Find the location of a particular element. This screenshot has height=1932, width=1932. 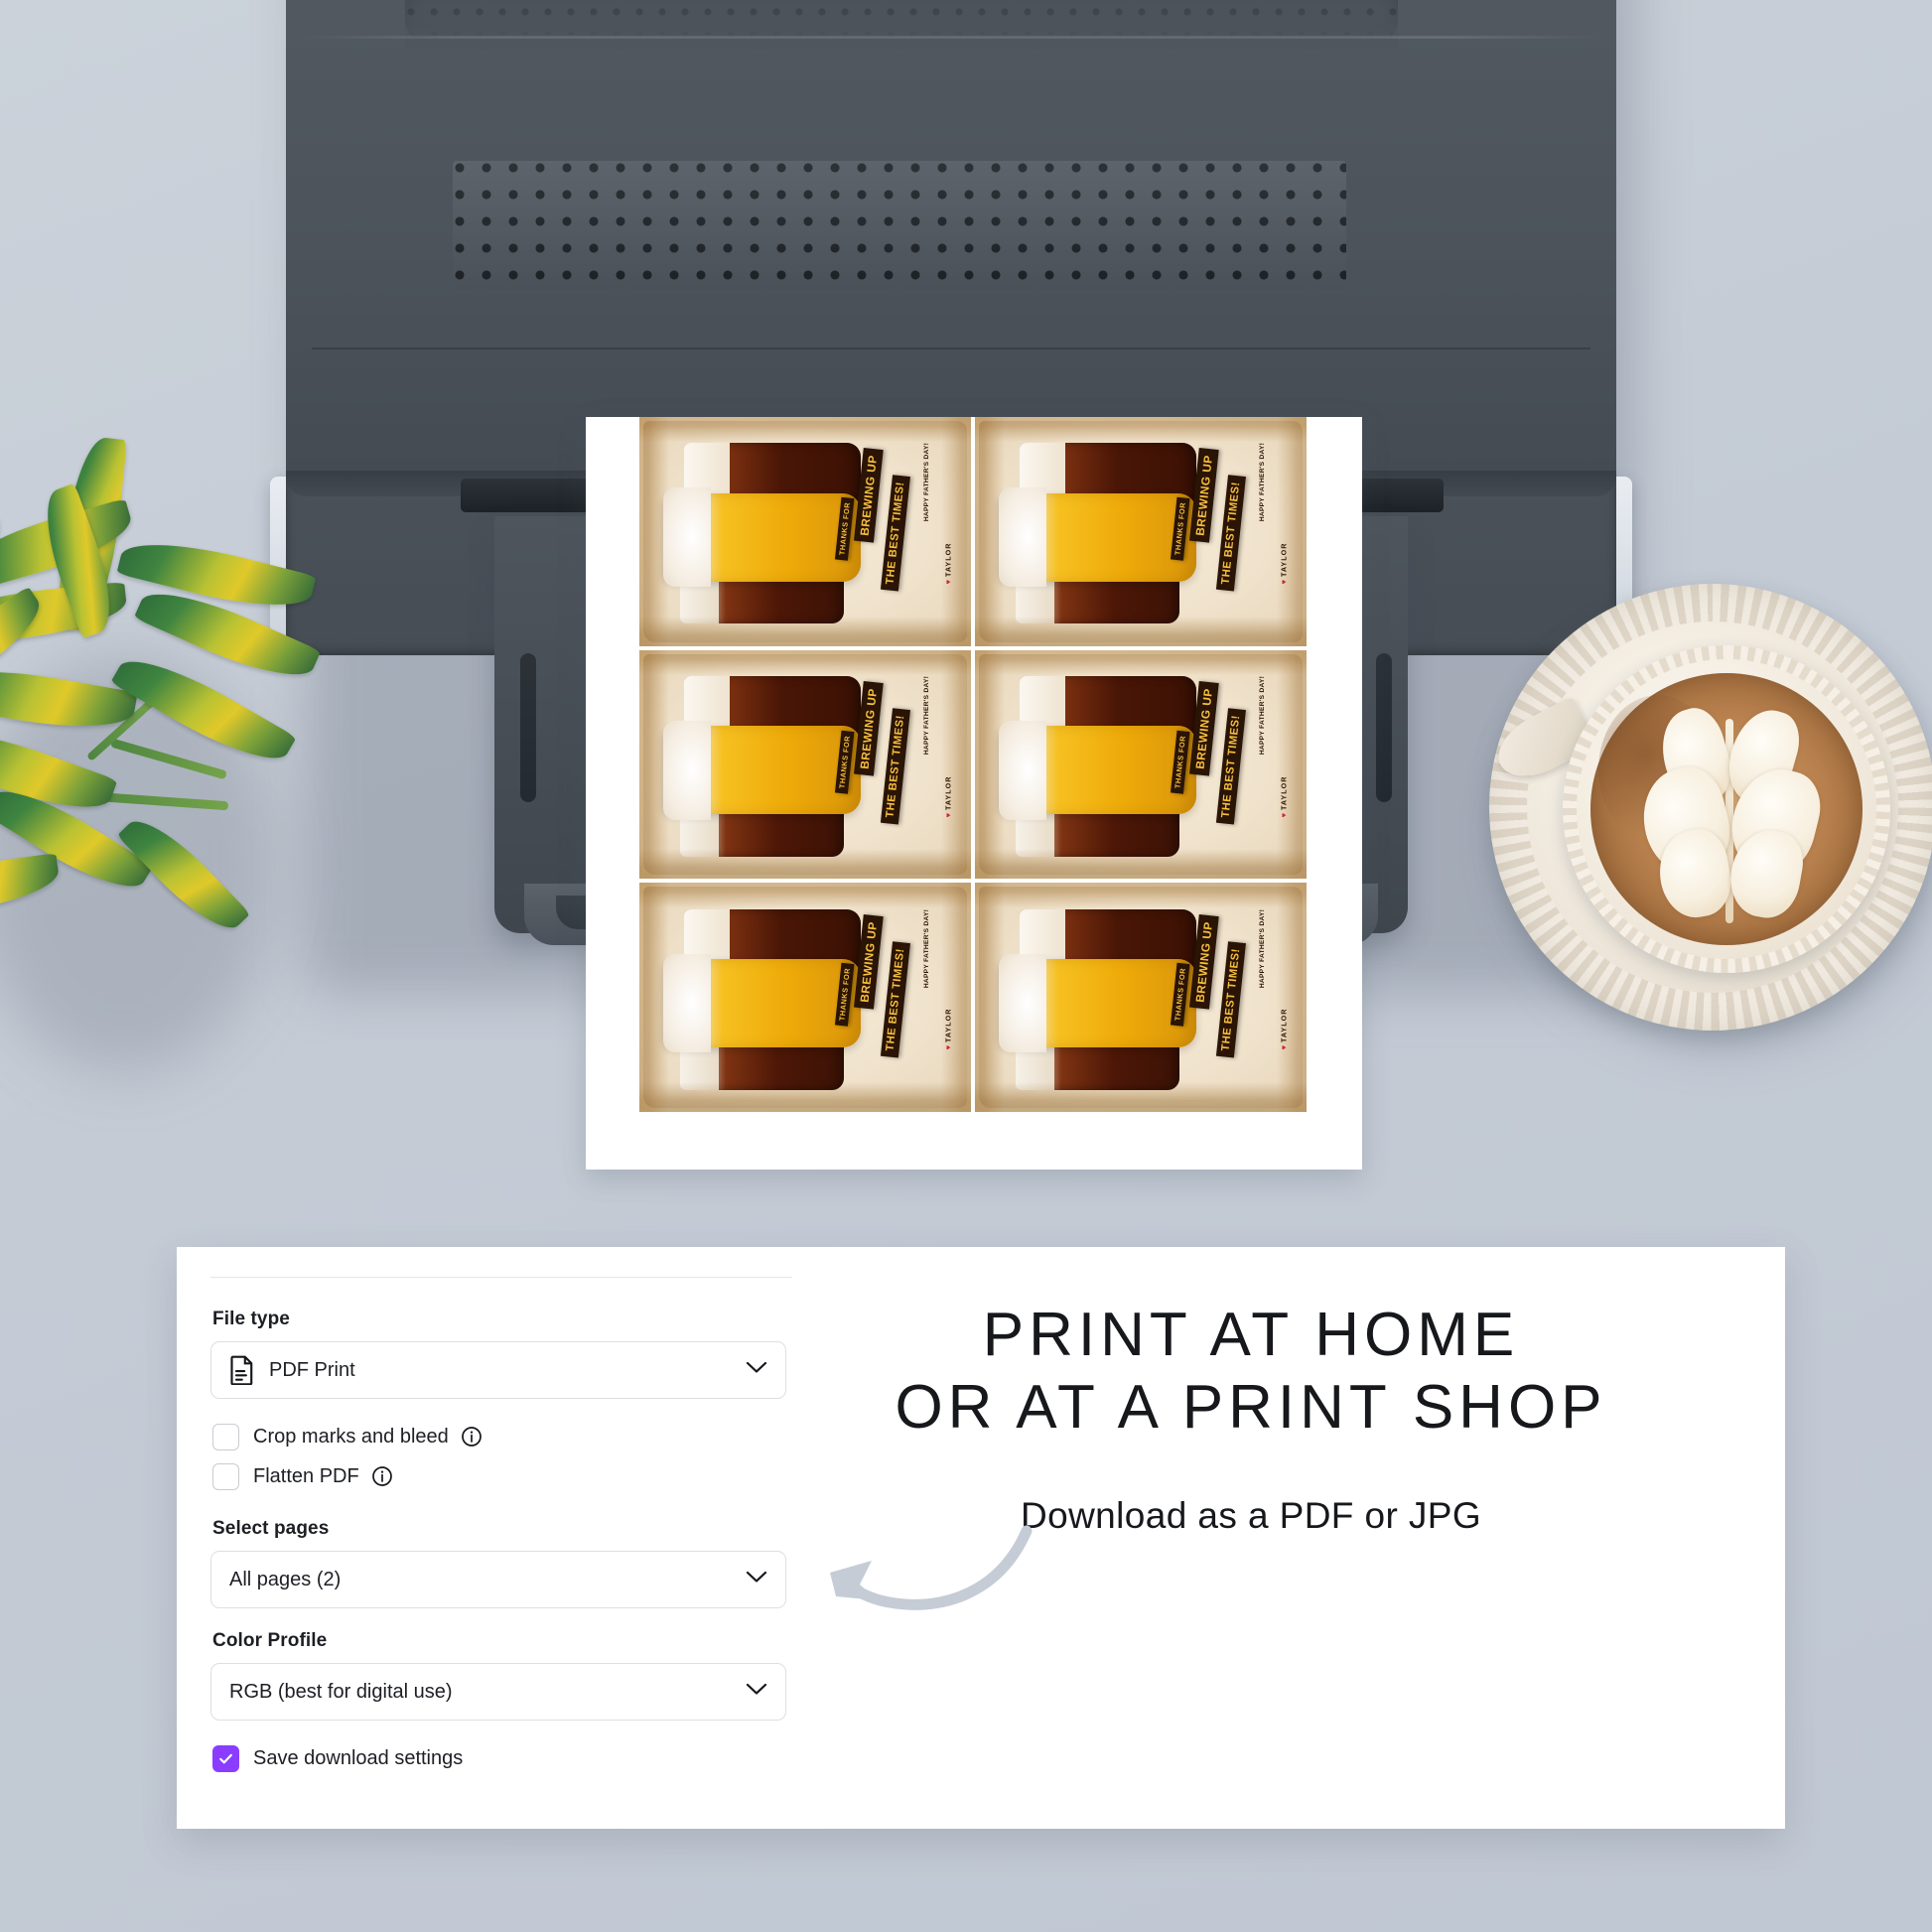

crop-marks-checkbox-row: Crop marks and bleed is located at coordinates (509, 1436).